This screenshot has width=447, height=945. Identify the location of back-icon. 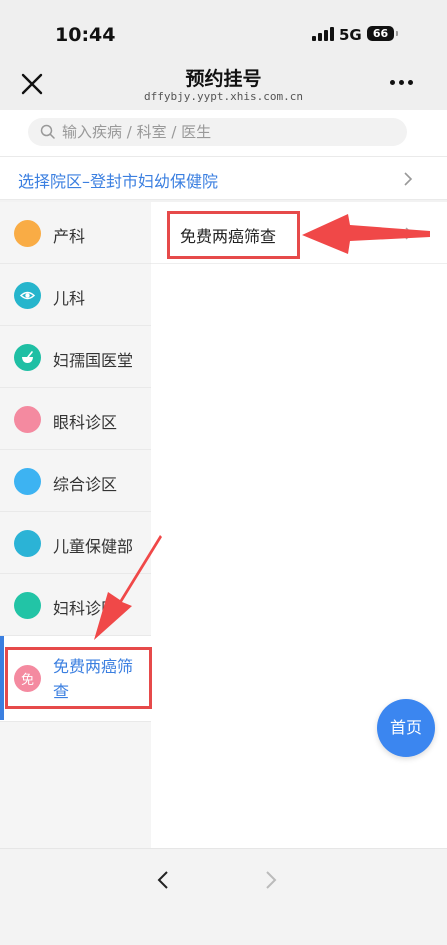
(163, 880).